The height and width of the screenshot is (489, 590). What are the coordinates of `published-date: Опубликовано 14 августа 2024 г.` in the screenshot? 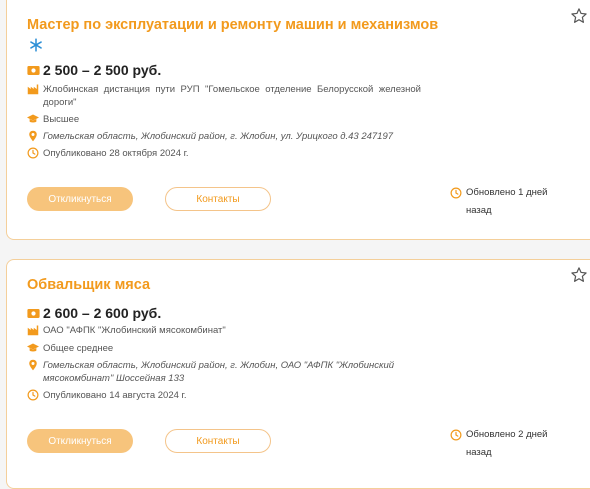 It's located at (115, 395).